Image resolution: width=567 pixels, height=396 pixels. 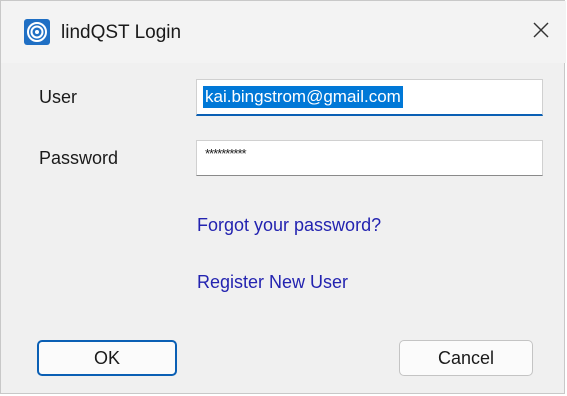 What do you see at coordinates (466, 358) in the screenshot?
I see `cancel-button: Cancel` at bounding box center [466, 358].